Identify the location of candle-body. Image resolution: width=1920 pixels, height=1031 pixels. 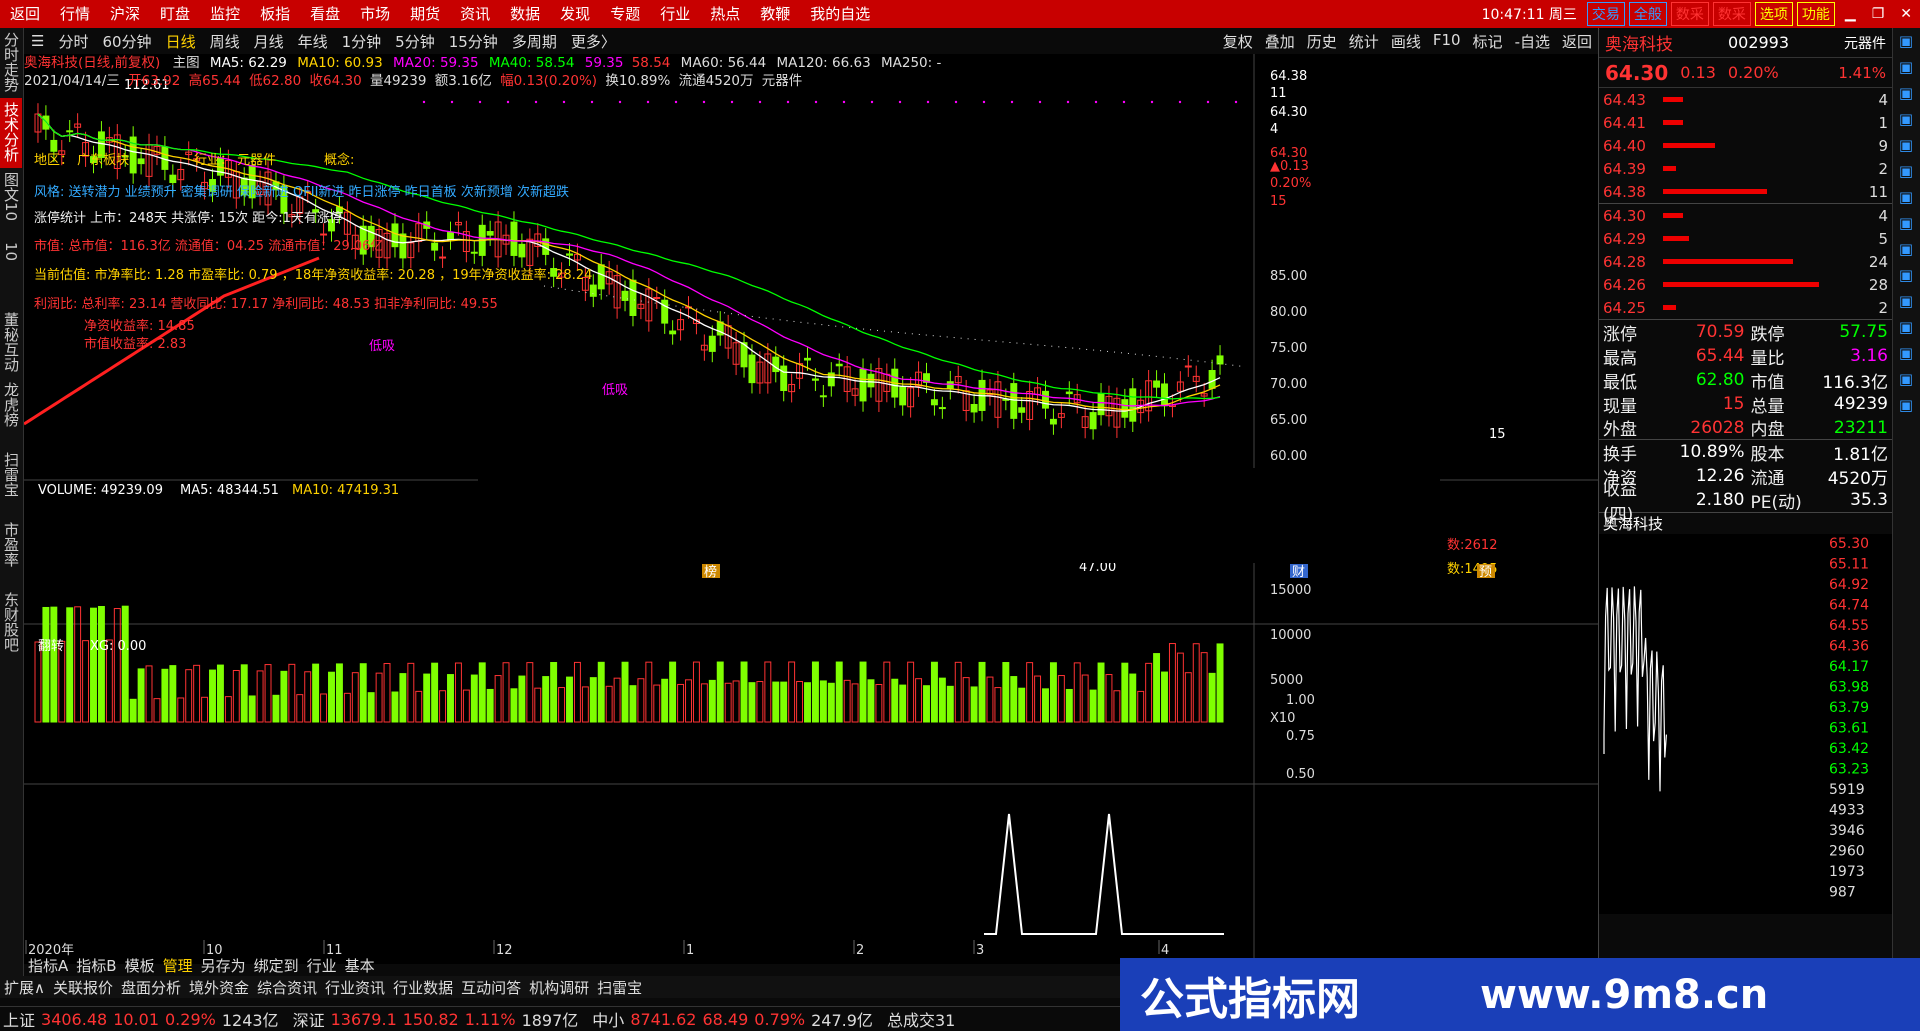
(974, 408).